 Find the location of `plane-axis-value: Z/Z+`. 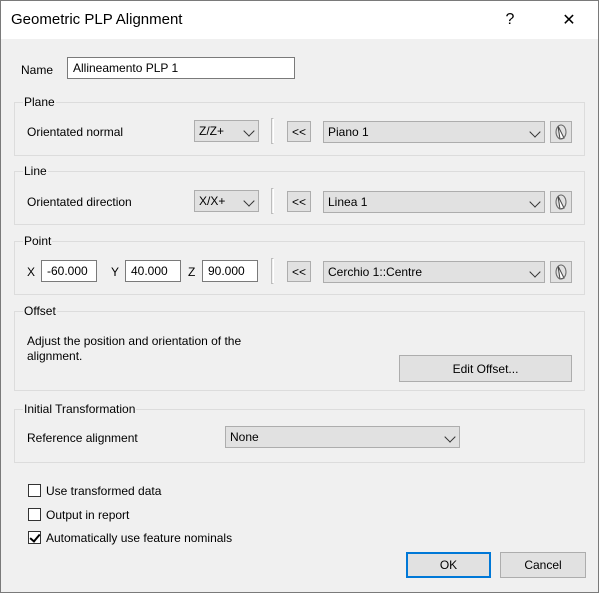

plane-axis-value: Z/Z+ is located at coordinates (212, 131).